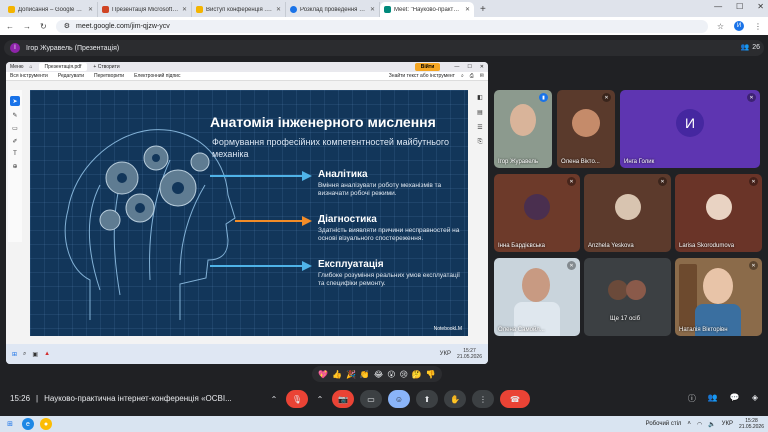  What do you see at coordinates (323, 374) in the screenshot?
I see `reaction-heart-icon: 💖` at bounding box center [323, 374].